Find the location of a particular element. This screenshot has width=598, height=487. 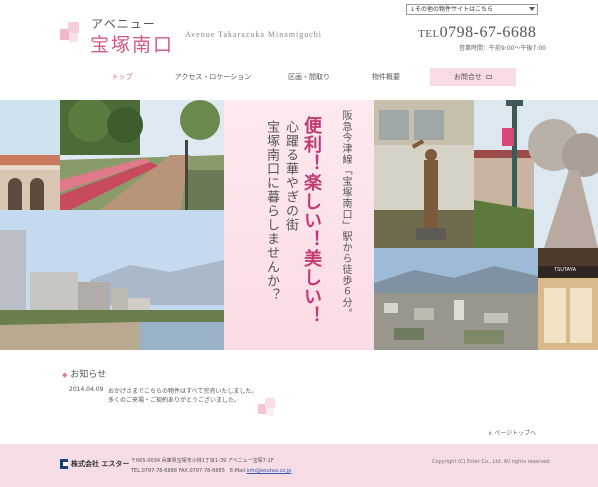

hero-tagline-access: 阪急今津線「宝塚南口」駅から徒歩６分。 is located at coordinates (345, 214).